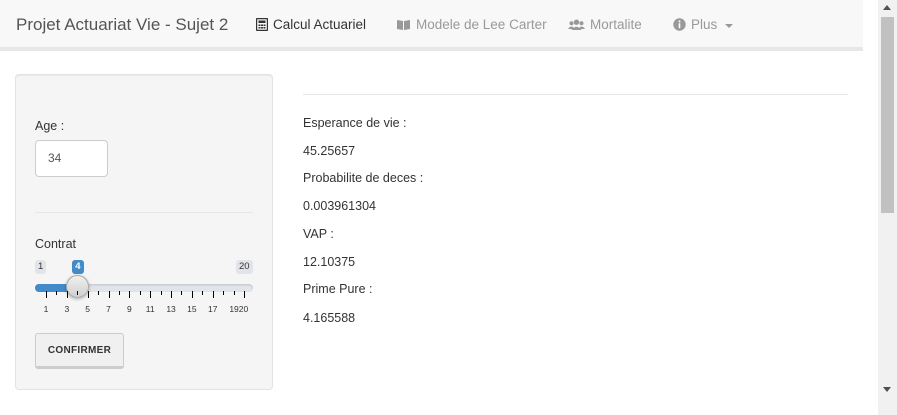 The width and height of the screenshot is (897, 415). Describe the element at coordinates (887, 7) in the screenshot. I see `scroll-up-icon` at that location.